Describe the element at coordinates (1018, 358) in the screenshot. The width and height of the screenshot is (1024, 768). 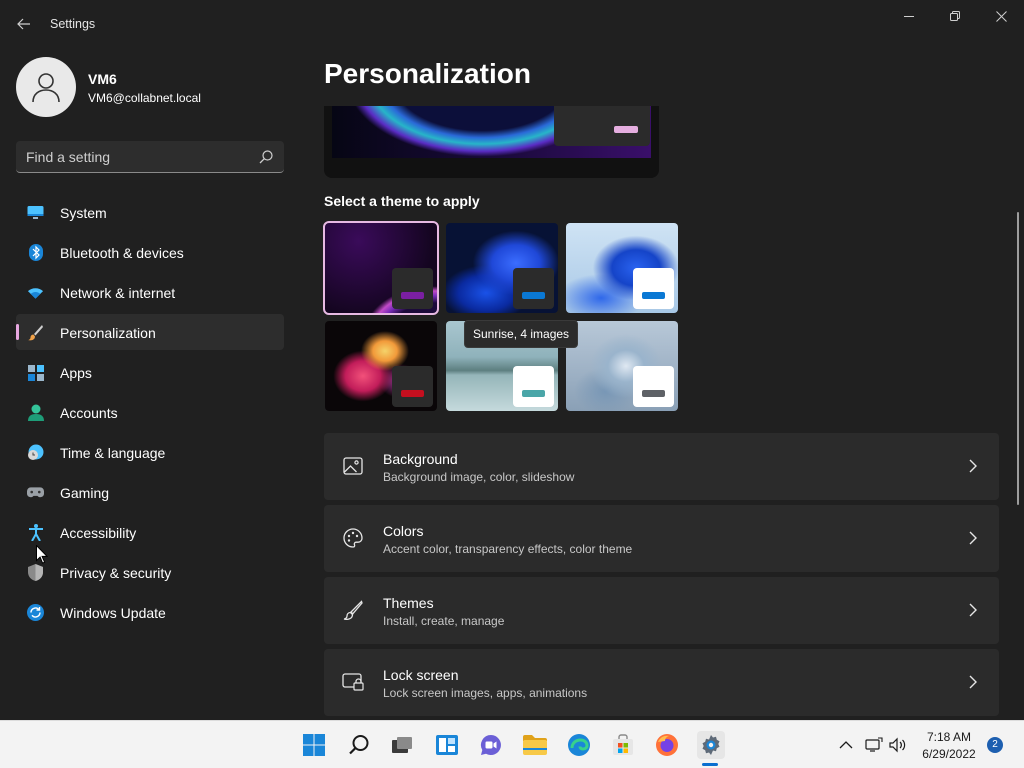
I see `scrollbar` at that location.